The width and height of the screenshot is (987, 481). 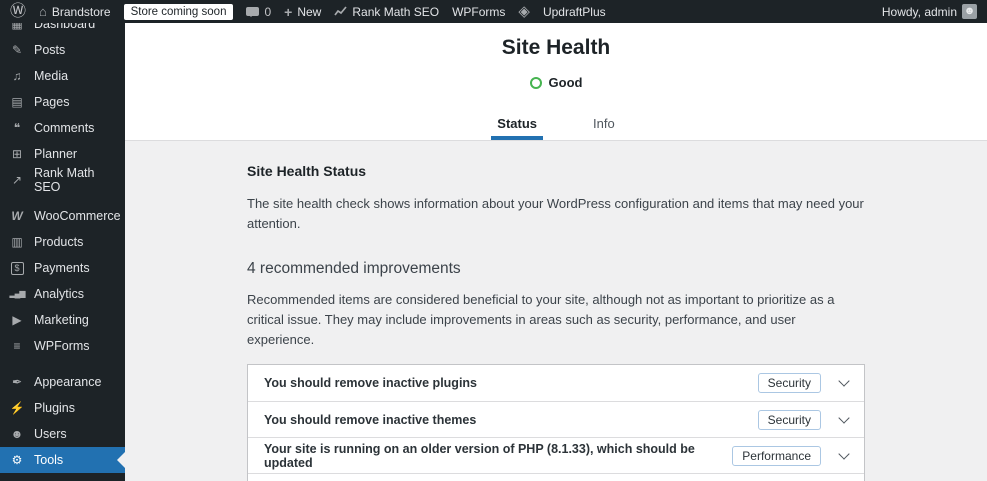 I want to click on sidebar-item-woocommerce: W WooCommerce, so click(x=62, y=216).